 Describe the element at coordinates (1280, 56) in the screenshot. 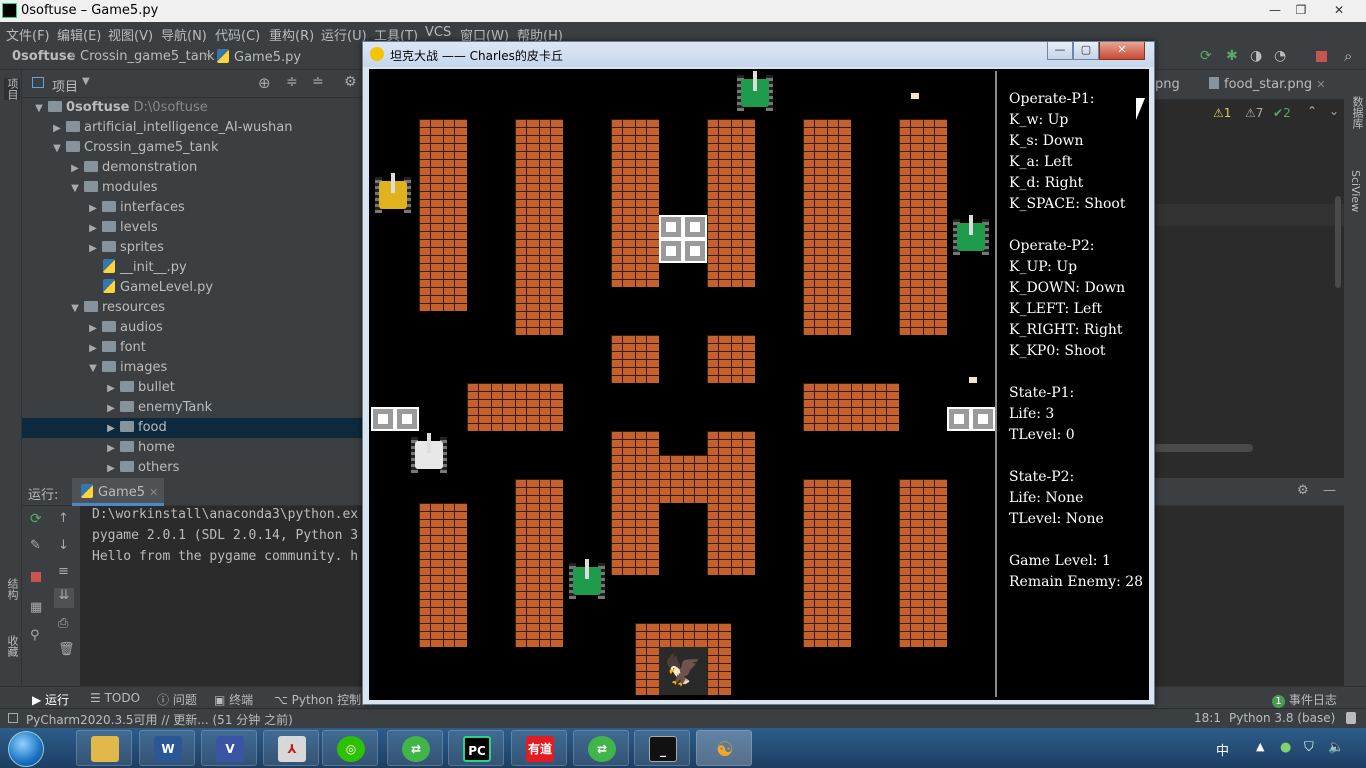

I see `profile-icon: ◔` at that location.